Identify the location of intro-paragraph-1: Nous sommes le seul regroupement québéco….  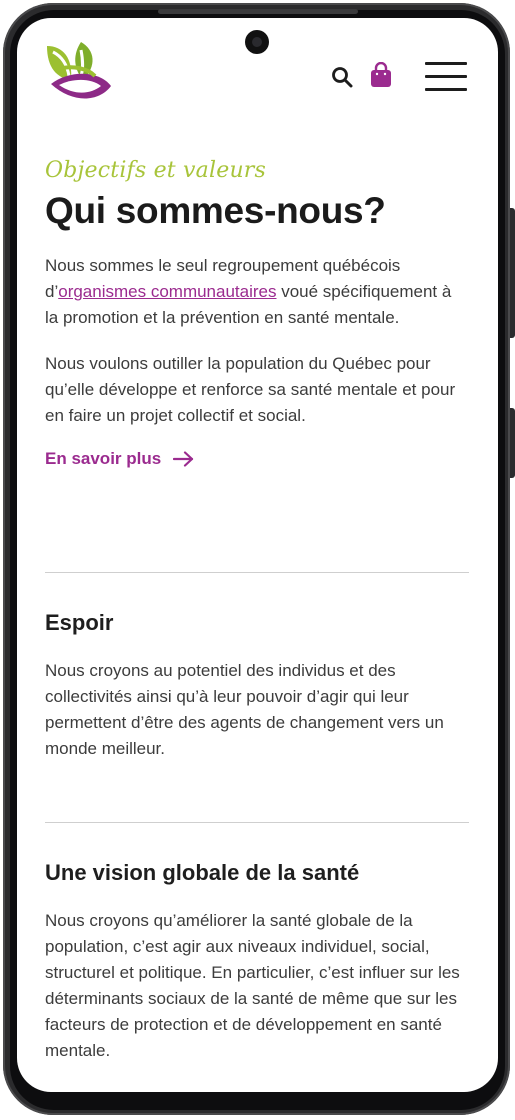
(257, 292).